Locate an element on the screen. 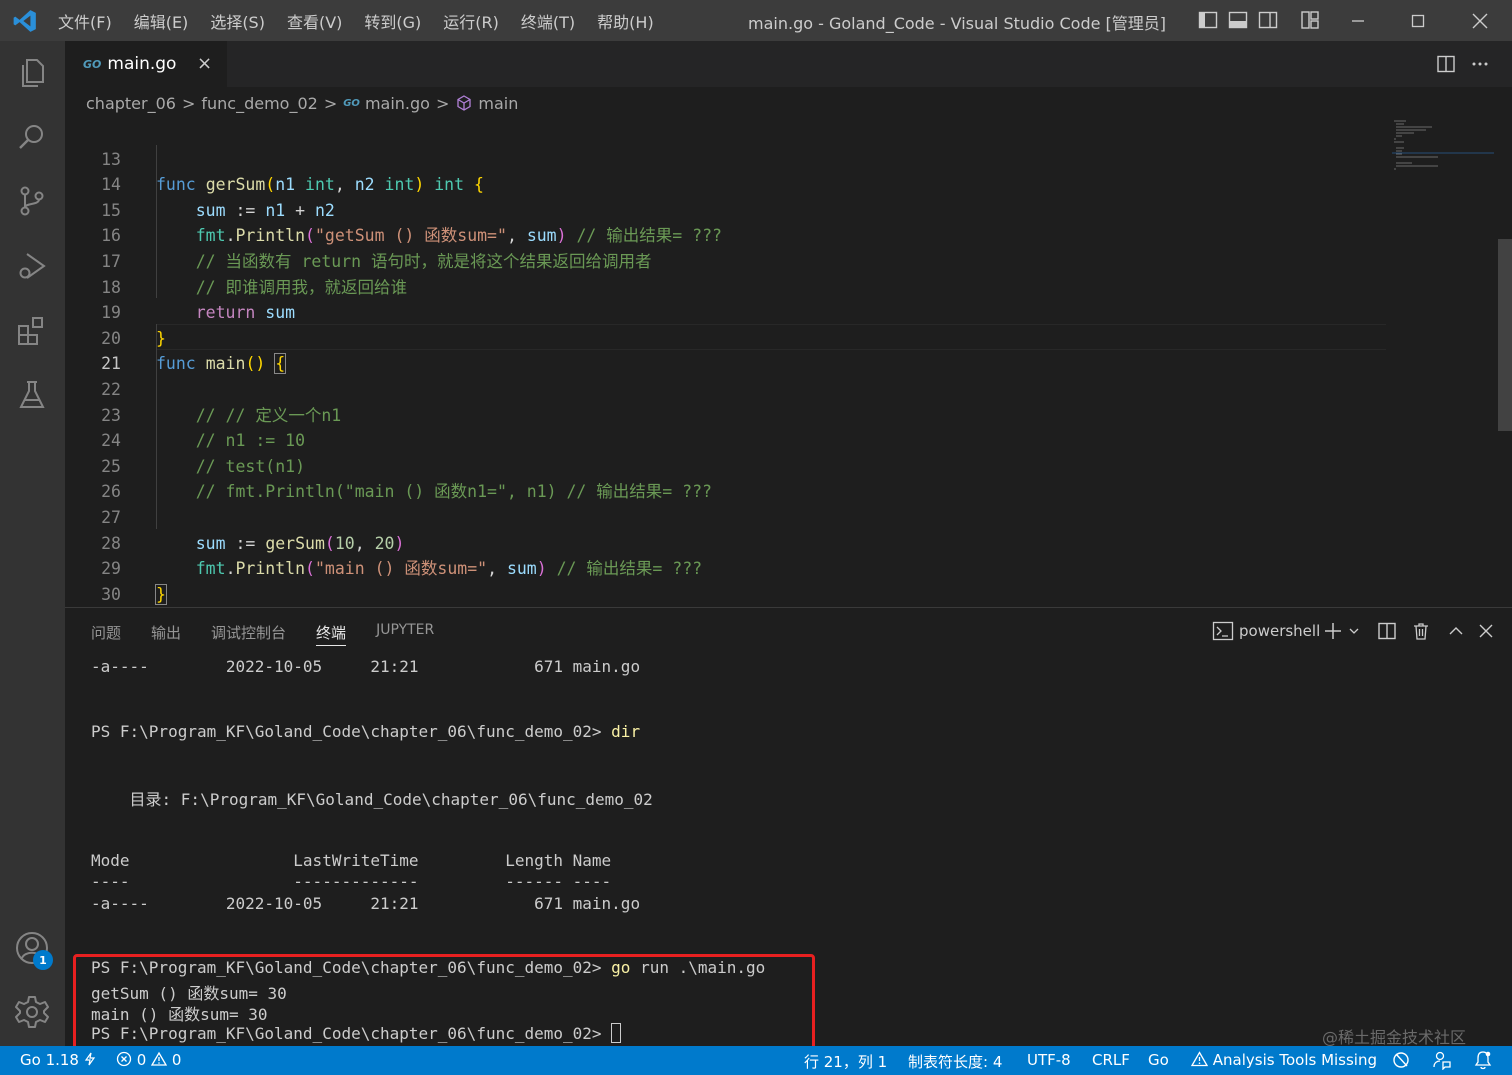 This screenshot has height=1075, width=1512. language-mode: Go is located at coordinates (1158, 1060).